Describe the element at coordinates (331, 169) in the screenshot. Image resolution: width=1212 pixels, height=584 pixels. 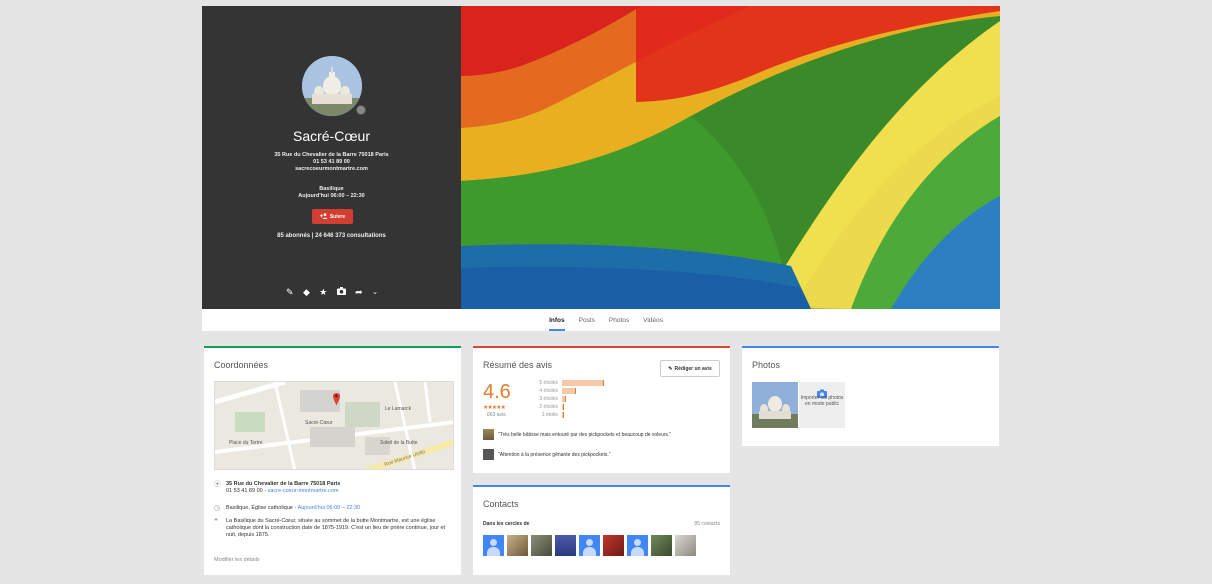
I see `profile-website: sacrecoeurmontmartre.com` at that location.